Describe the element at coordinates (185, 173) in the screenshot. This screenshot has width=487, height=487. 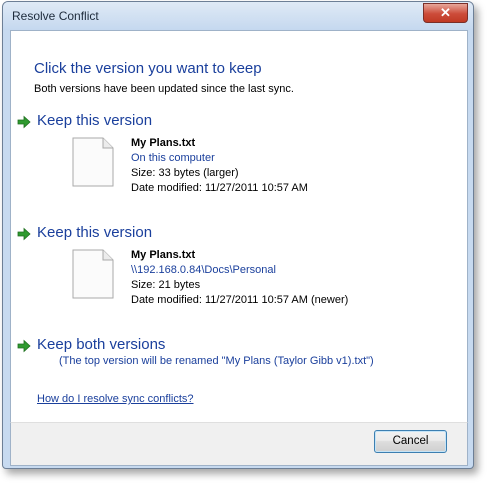
I see `file-size: Size: 33 bytes (larger)` at that location.